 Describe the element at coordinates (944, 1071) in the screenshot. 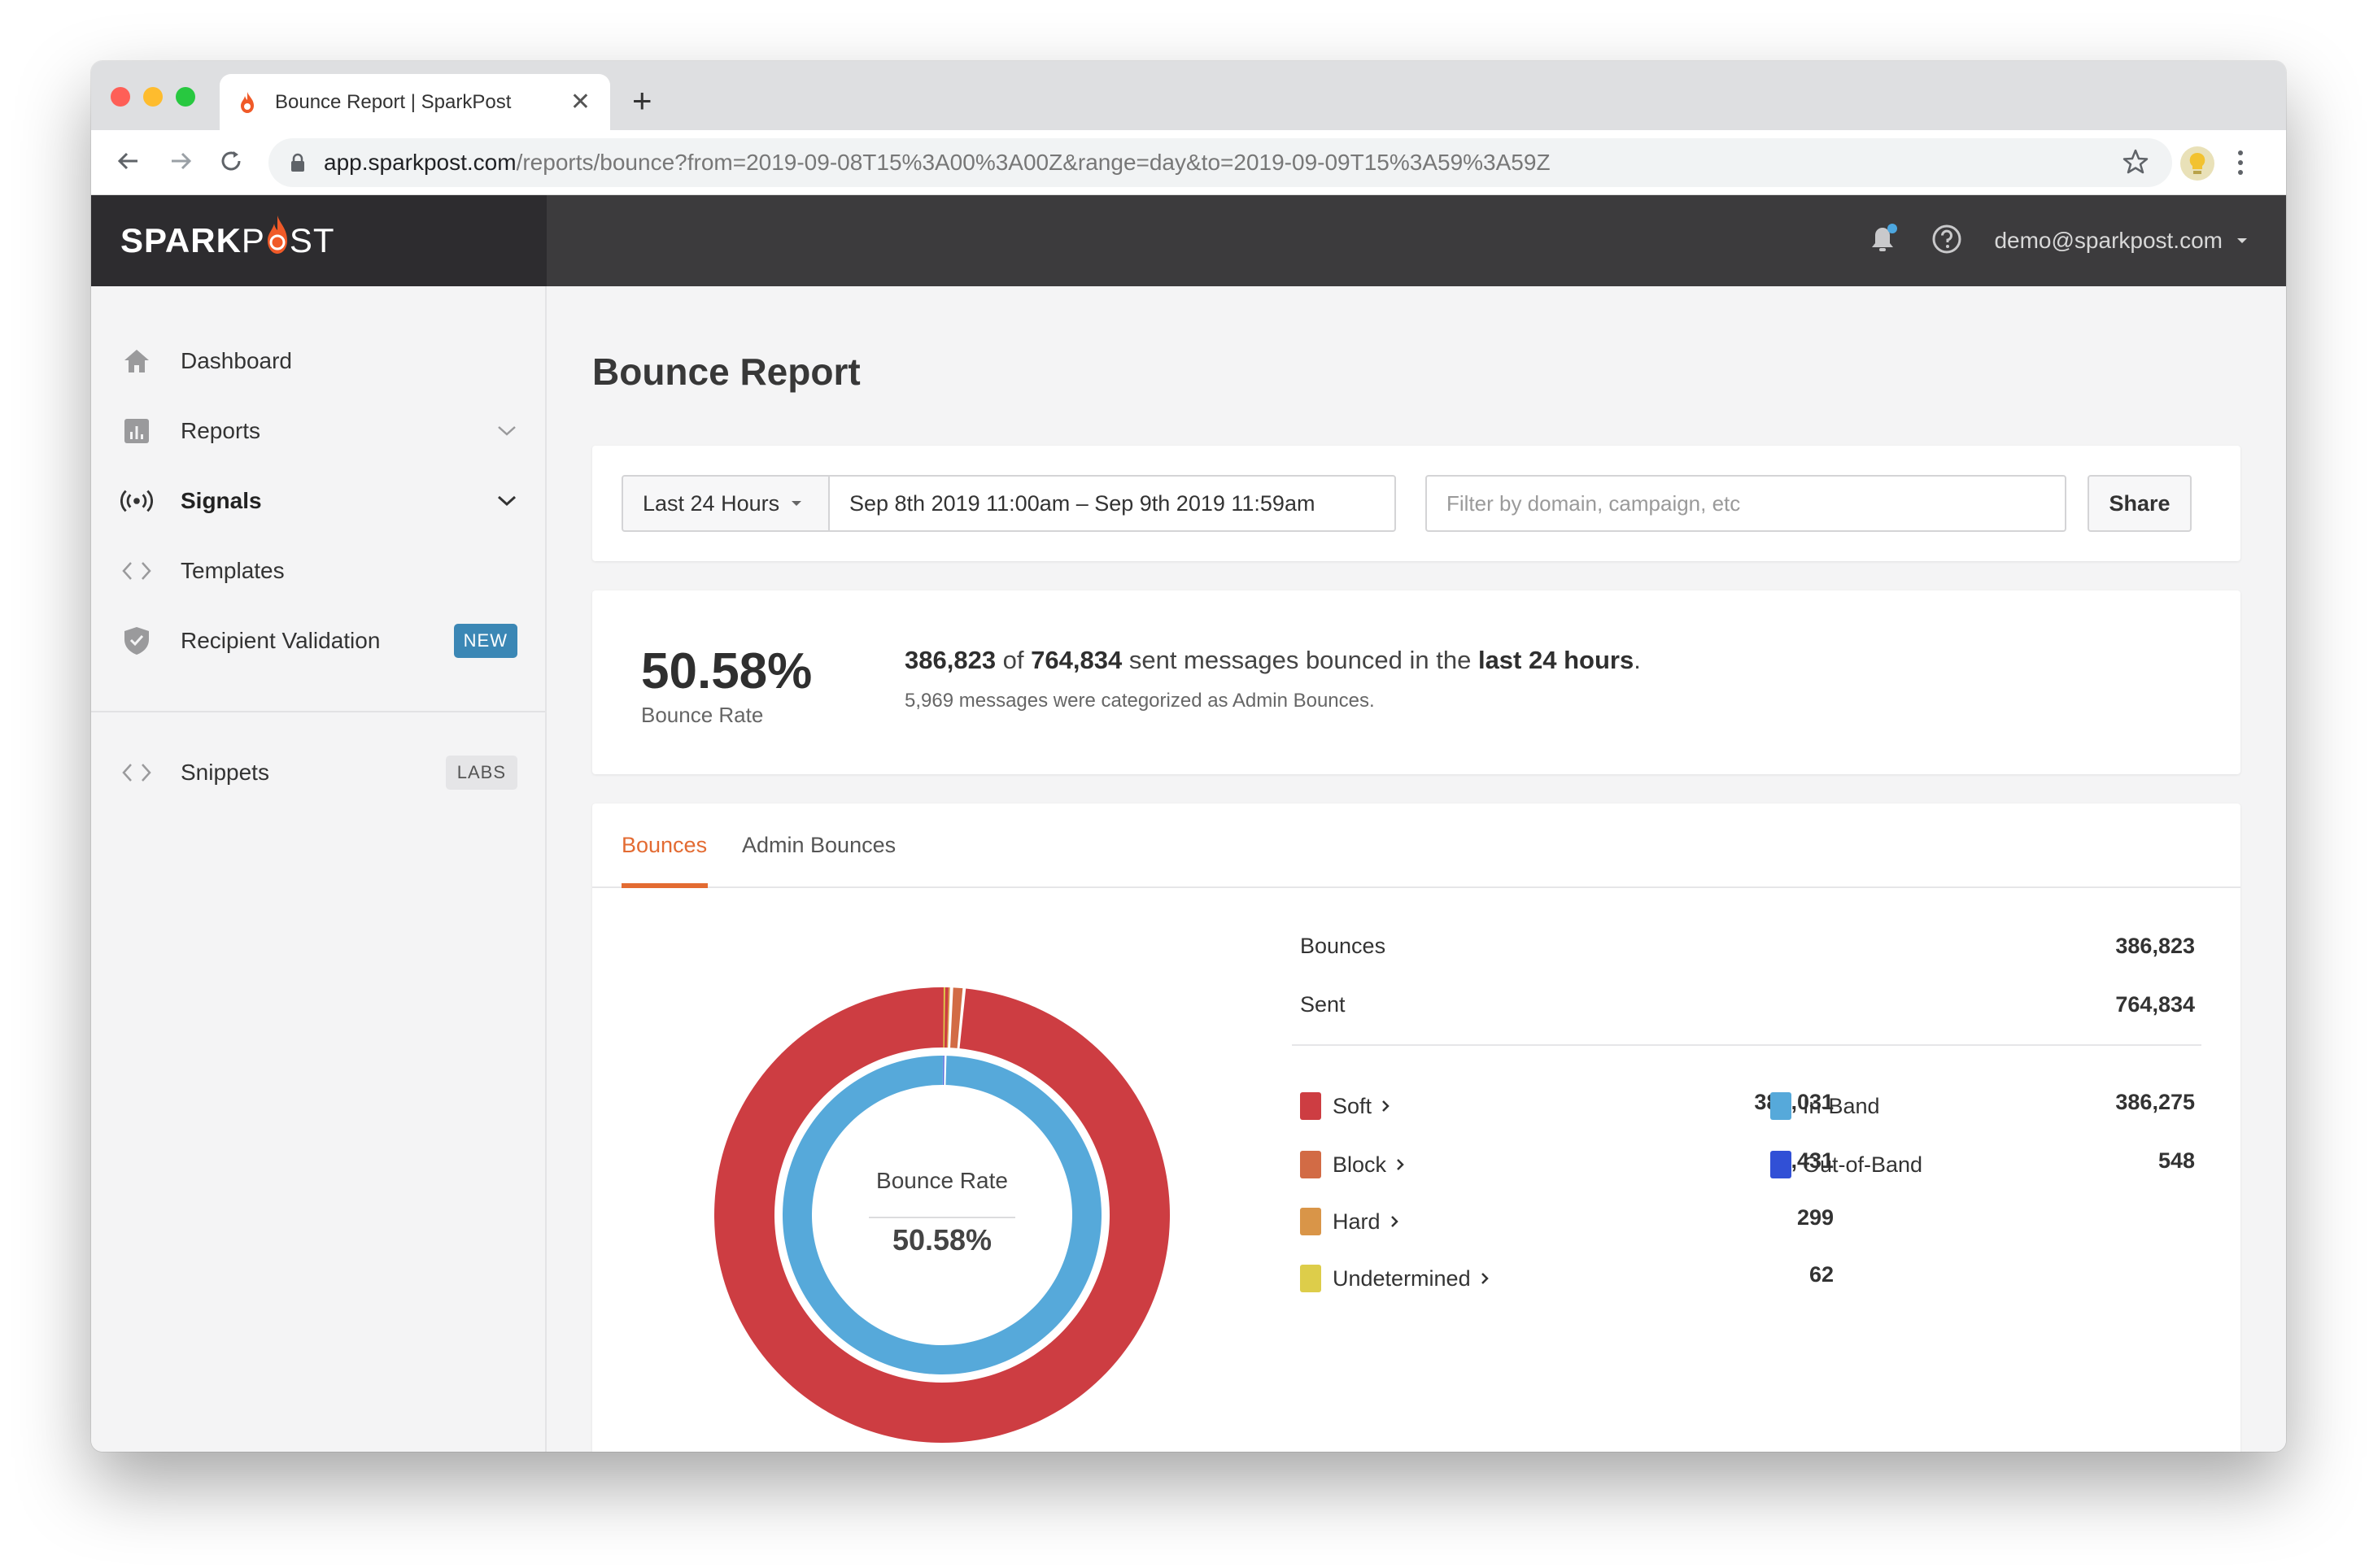

I see `donut-band-slice-out-of-band` at that location.